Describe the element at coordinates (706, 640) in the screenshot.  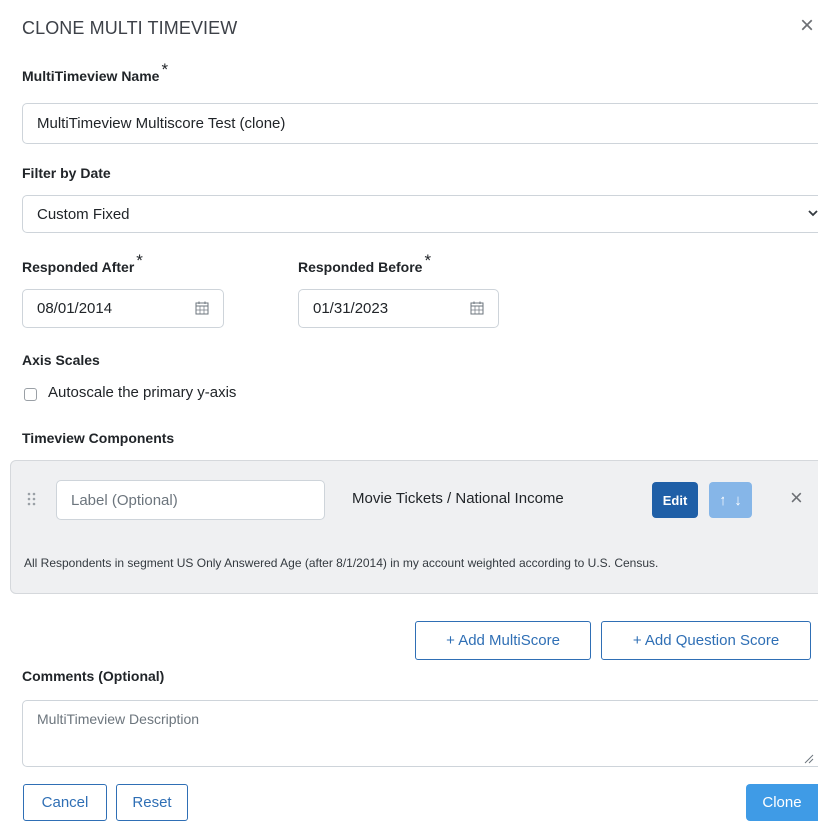
I see `add-question-score-button: + Add Question Score` at that location.